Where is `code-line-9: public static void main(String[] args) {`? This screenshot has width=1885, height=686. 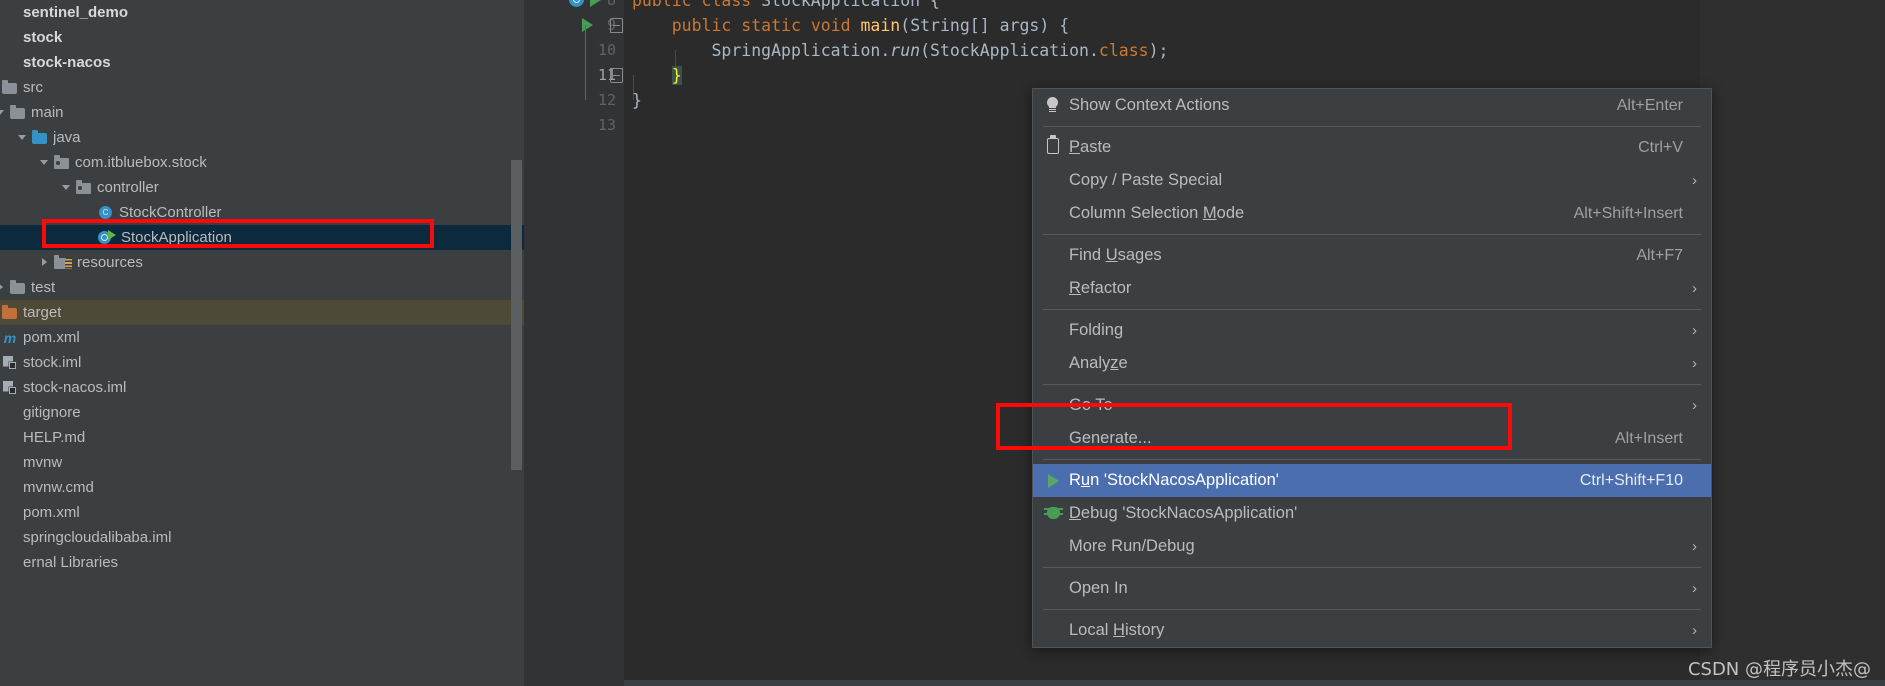
code-line-9: public static void main(String[] args) { is located at coordinates (850, 25).